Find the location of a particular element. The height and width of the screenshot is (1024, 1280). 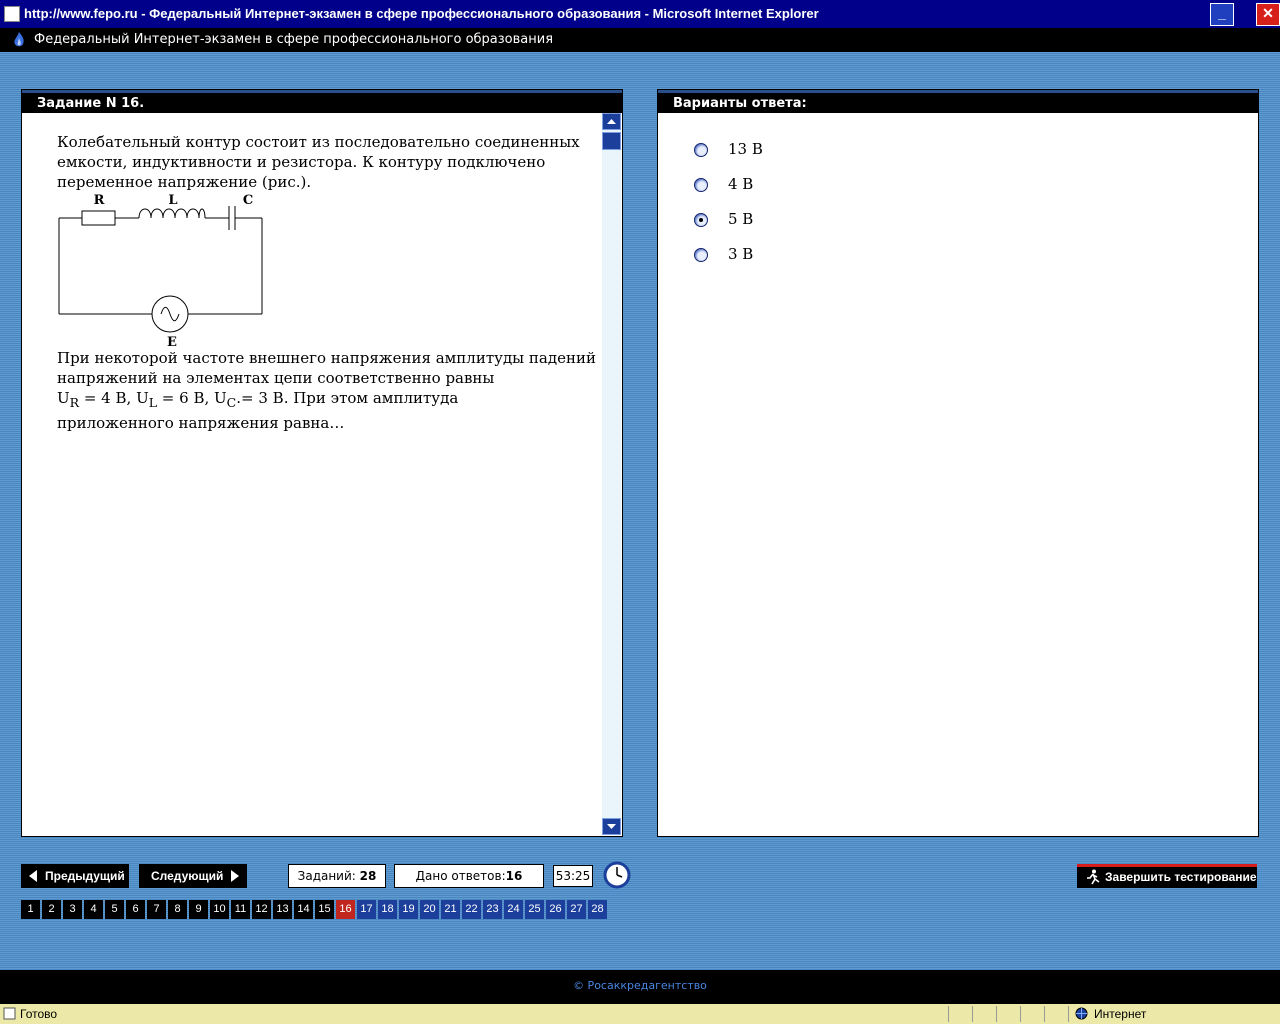

page-button-22: 22 is located at coordinates (471, 909).